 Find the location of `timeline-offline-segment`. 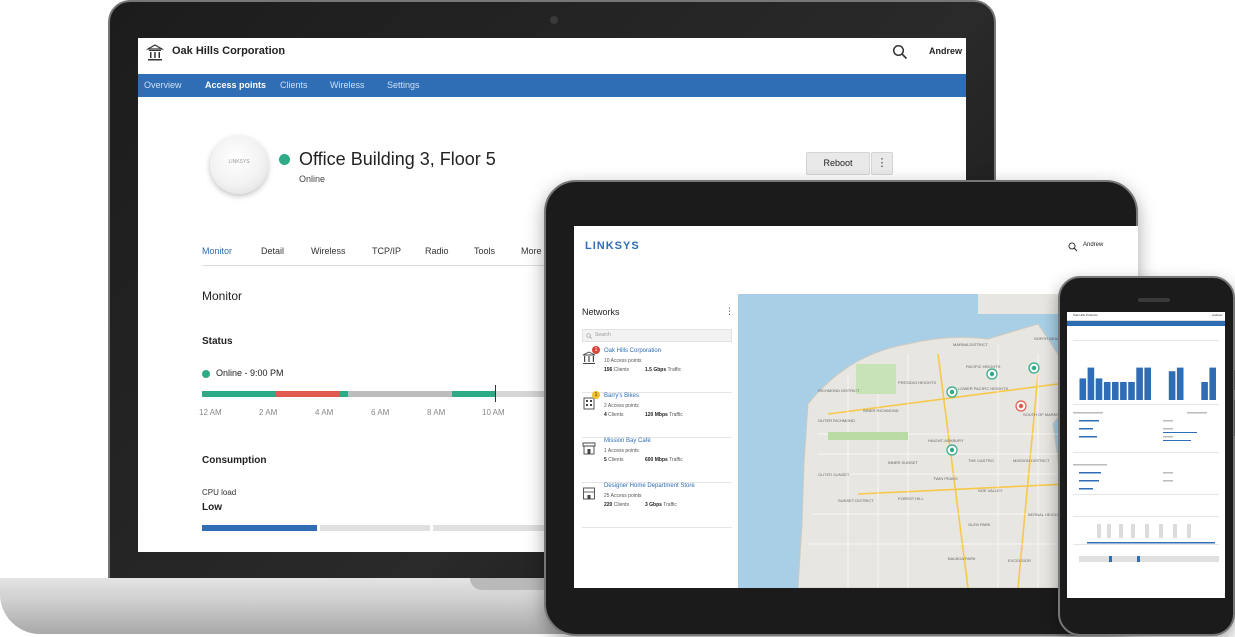

timeline-offline-segment is located at coordinates (308, 394).